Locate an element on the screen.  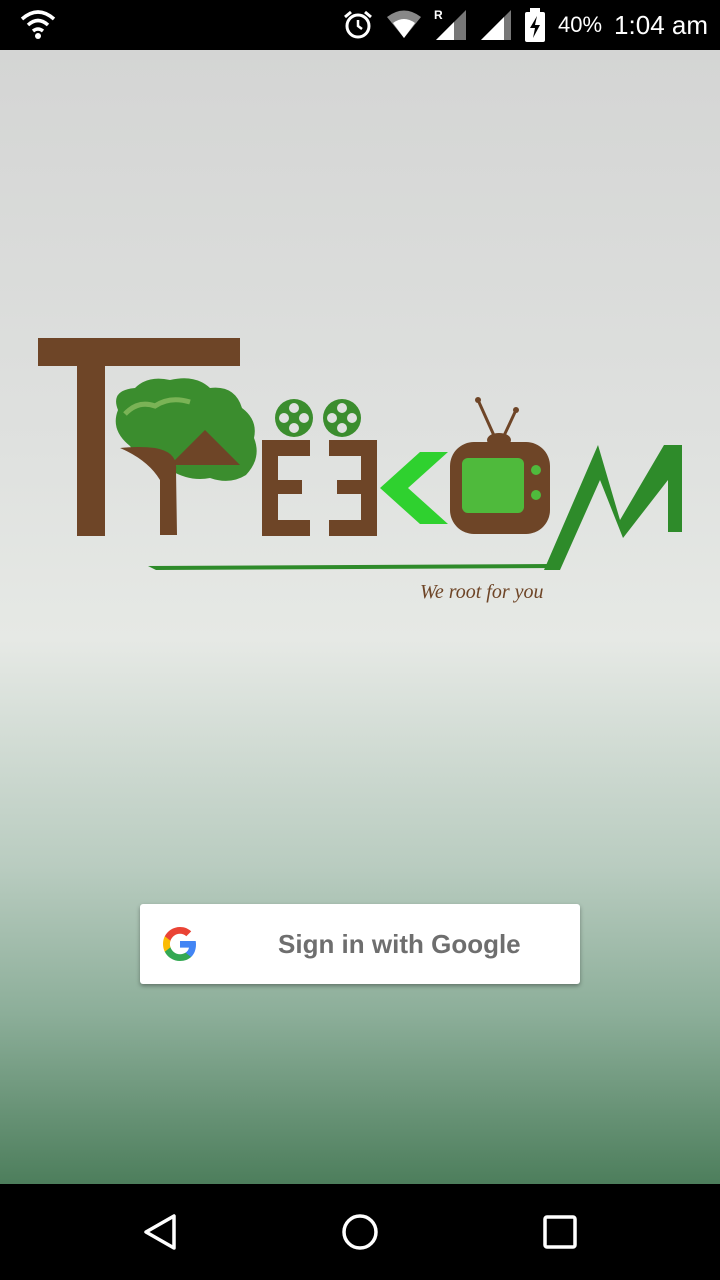
google-signin-button: Sign in with Google is located at coordinates (360, 944).